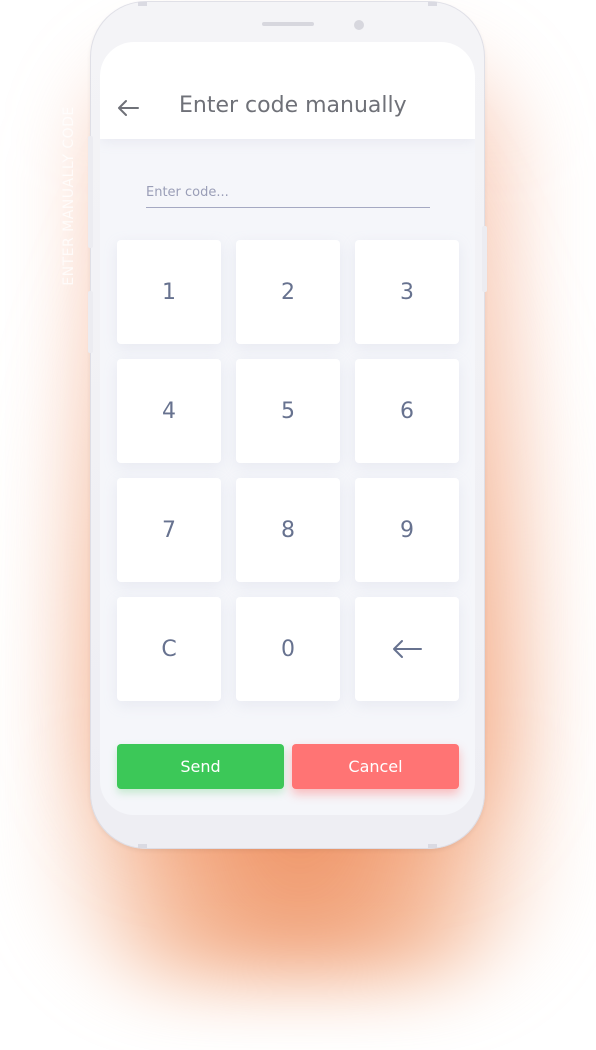 Image resolution: width=596 pixels, height=1050 pixels. I want to click on key-label: 8, so click(288, 530).